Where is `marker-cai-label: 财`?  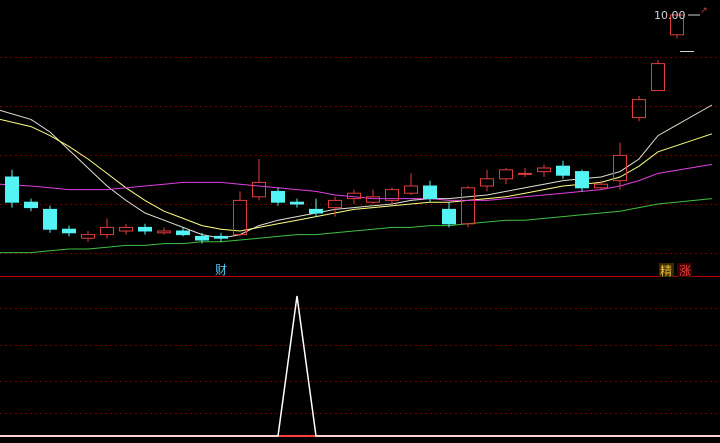 marker-cai-label: 财 is located at coordinates (221, 270).